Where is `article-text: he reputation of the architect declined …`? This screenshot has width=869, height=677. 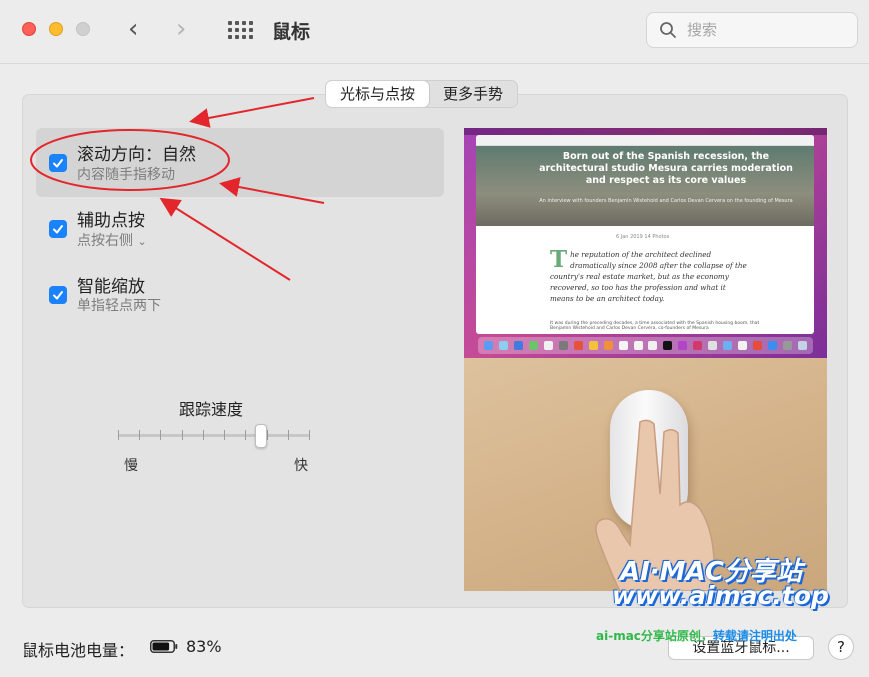
article-text: he reputation of the architect declined … is located at coordinates (648, 276).